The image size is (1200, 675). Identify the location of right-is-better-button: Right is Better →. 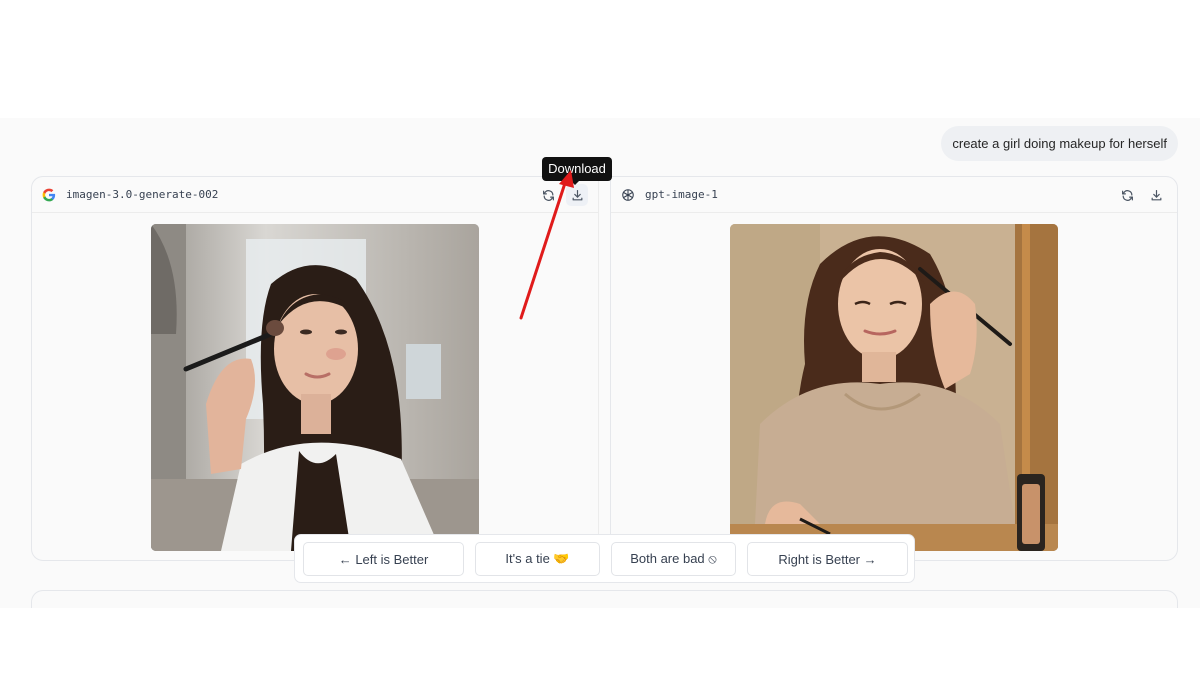
(827, 559).